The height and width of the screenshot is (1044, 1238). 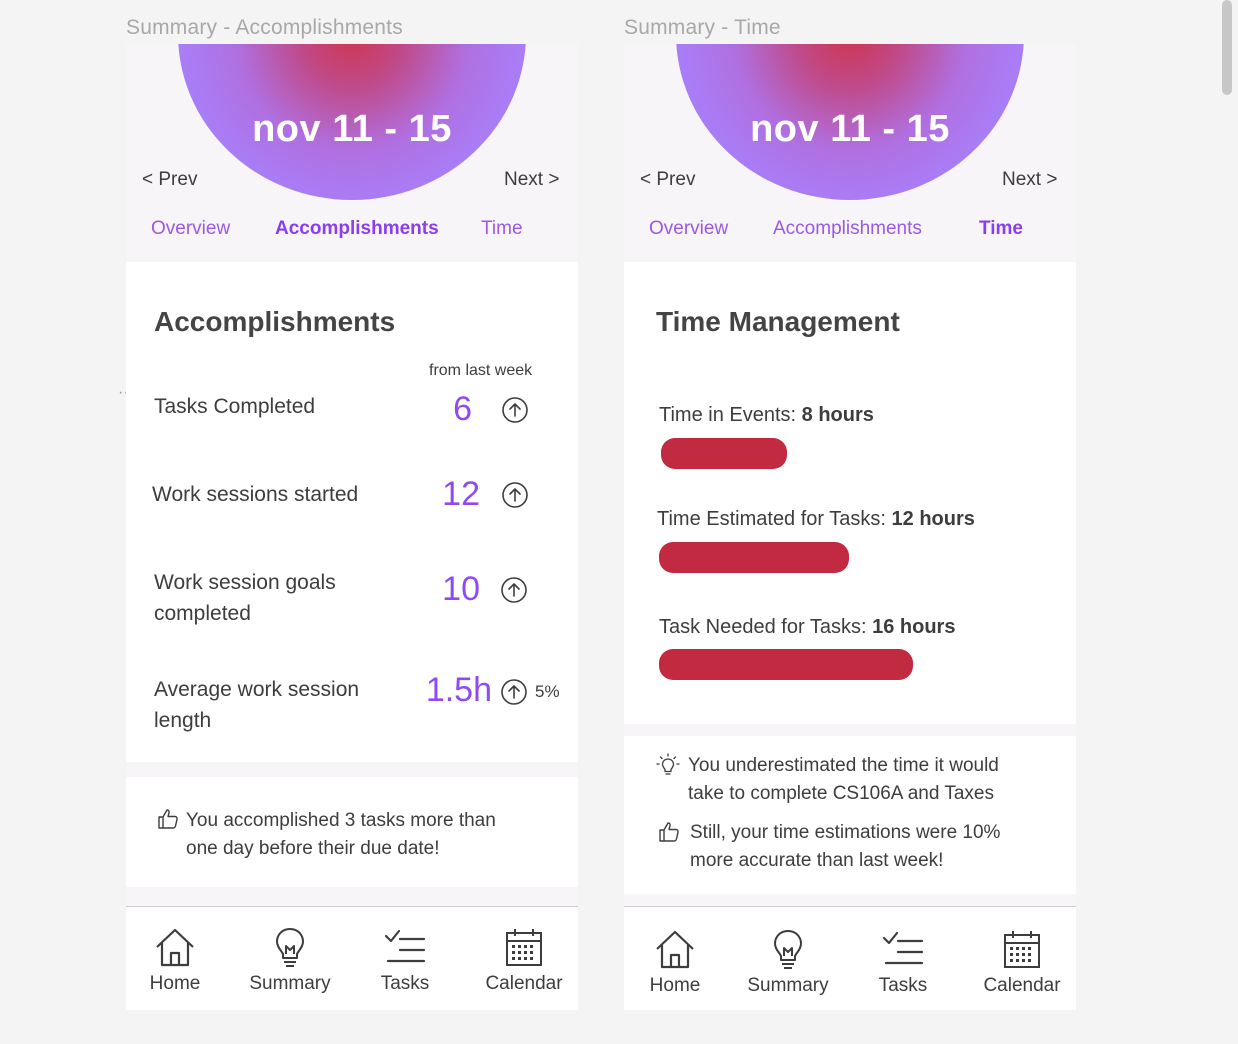 What do you see at coordinates (786, 664) in the screenshot?
I see `bar-needed` at bounding box center [786, 664].